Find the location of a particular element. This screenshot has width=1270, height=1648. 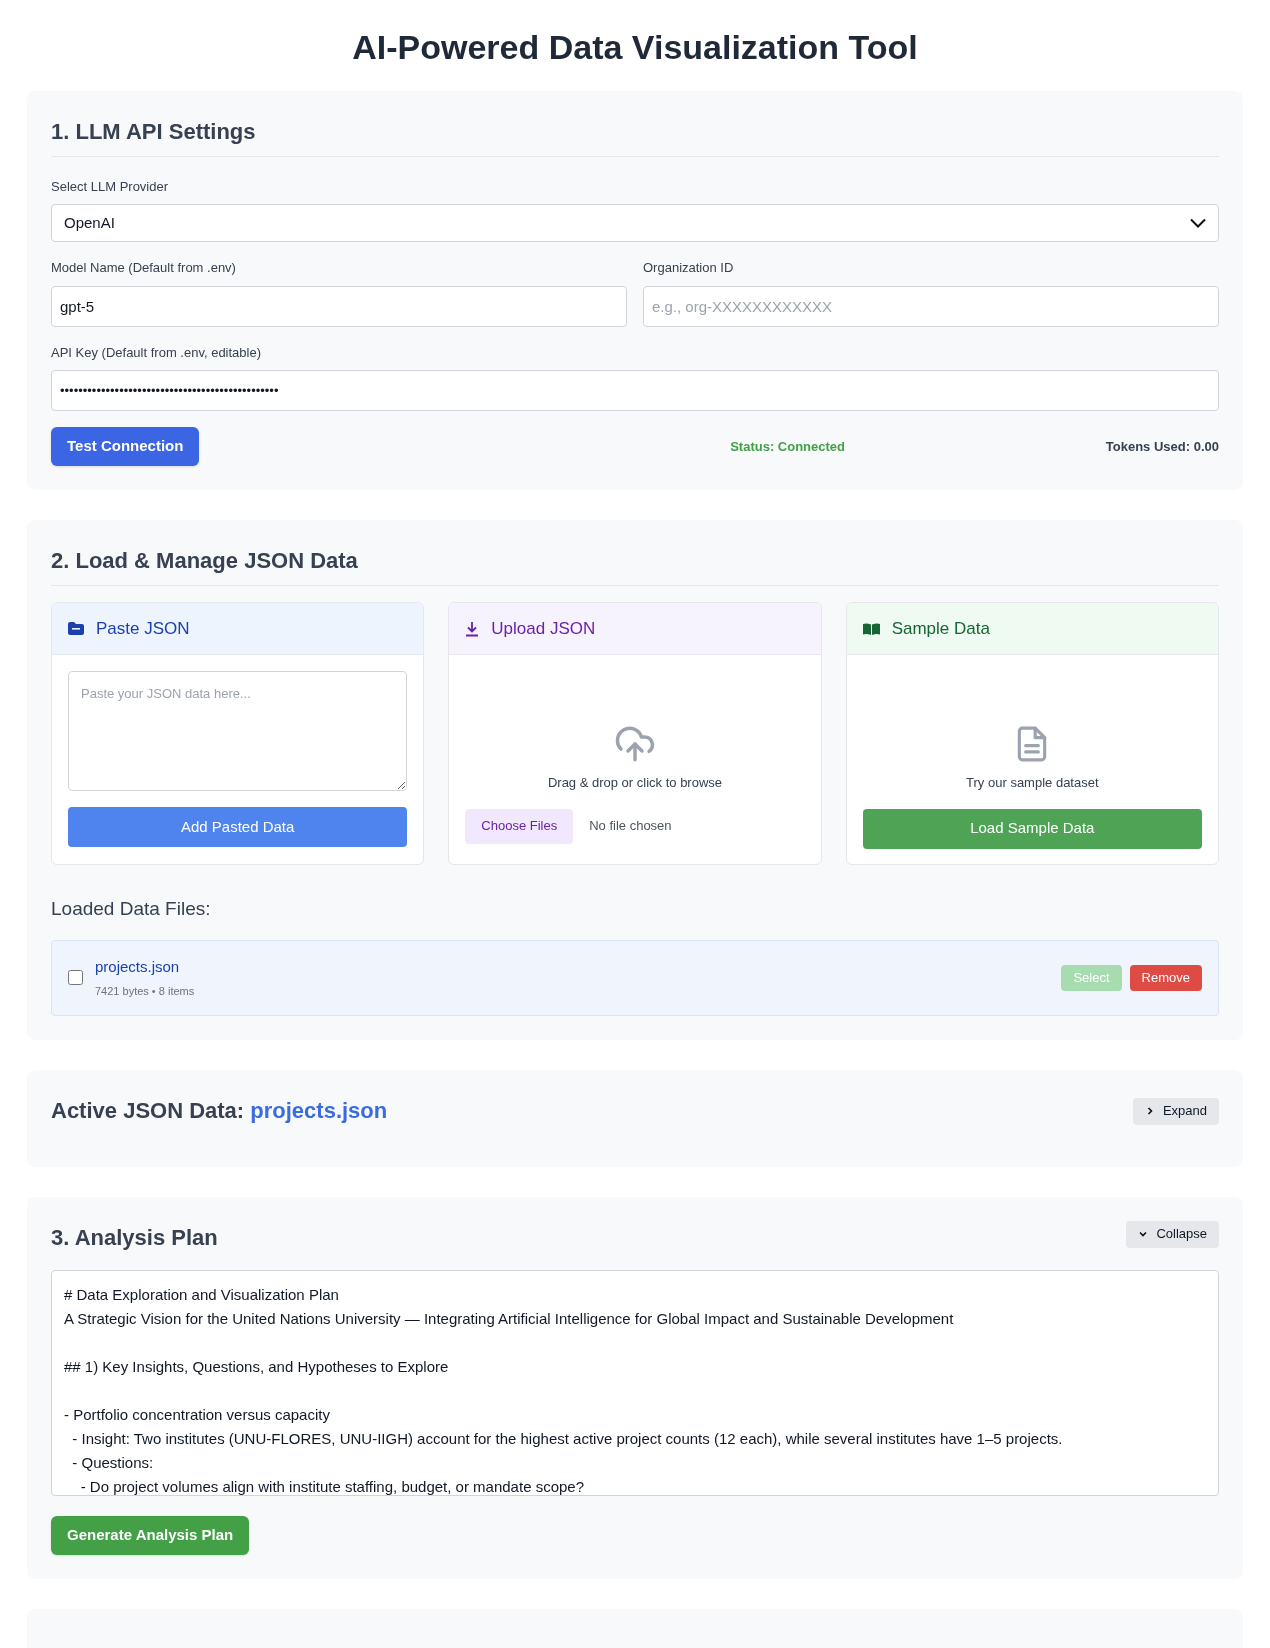

plan-line: - Insight: Two institutes (UNU-FLORES, UNU-IIGH) account for the highest active project counts (12 each), while several institutes have 1–5 projects. is located at coordinates (567, 1438).